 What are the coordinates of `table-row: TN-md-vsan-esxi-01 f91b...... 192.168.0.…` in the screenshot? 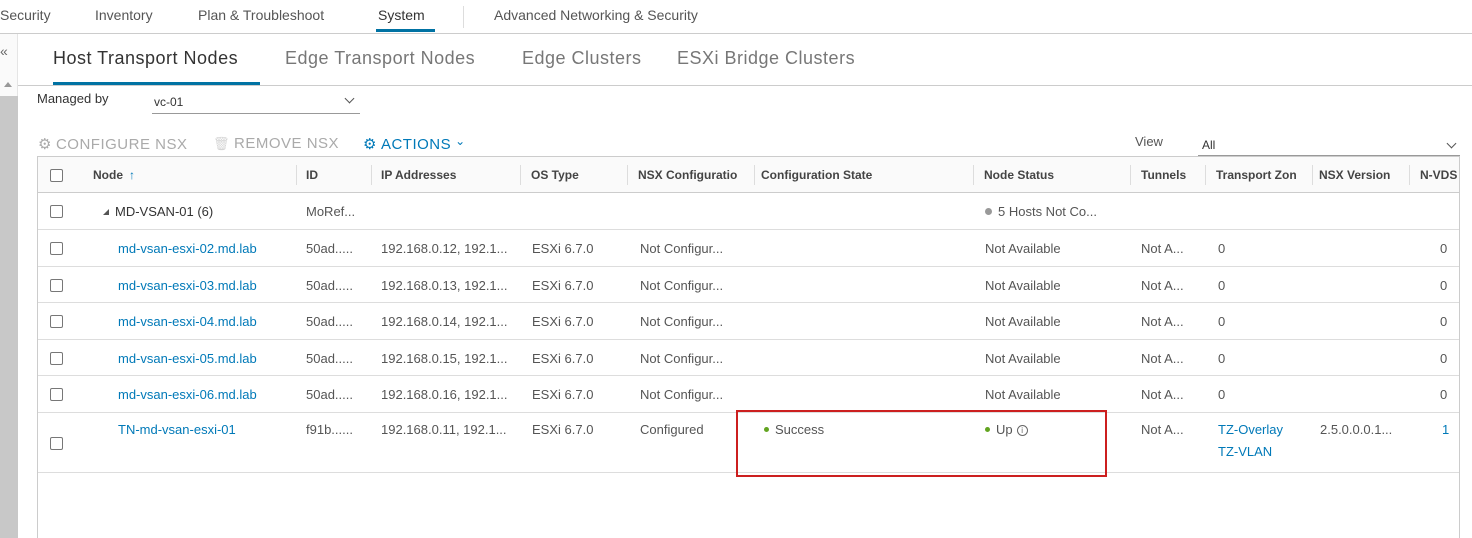 It's located at (748, 443).